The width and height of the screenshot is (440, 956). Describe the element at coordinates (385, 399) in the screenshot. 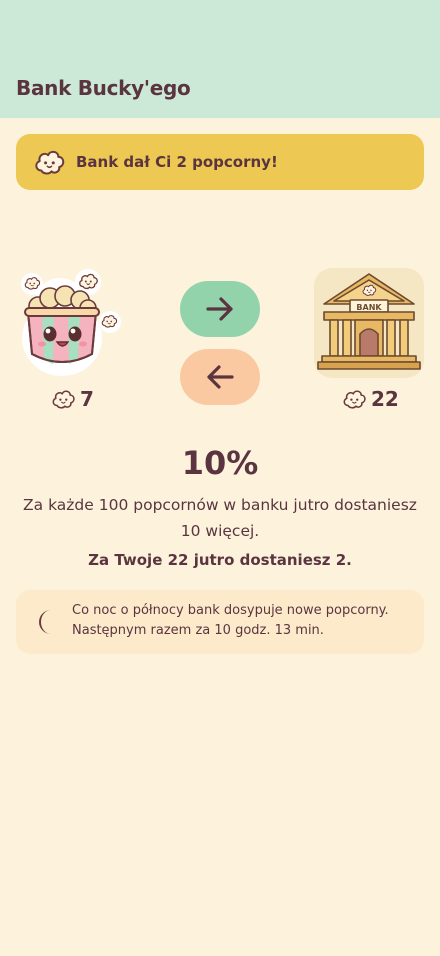

I see `bank-balance-value: 22` at that location.